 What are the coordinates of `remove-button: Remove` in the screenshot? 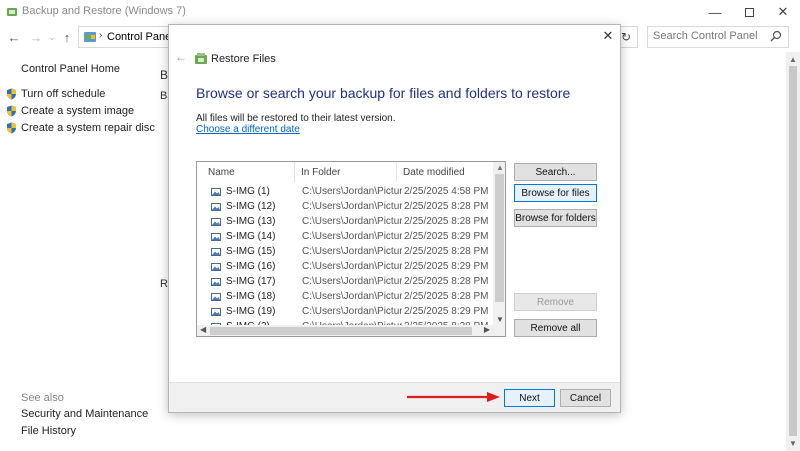 It's located at (555, 302).